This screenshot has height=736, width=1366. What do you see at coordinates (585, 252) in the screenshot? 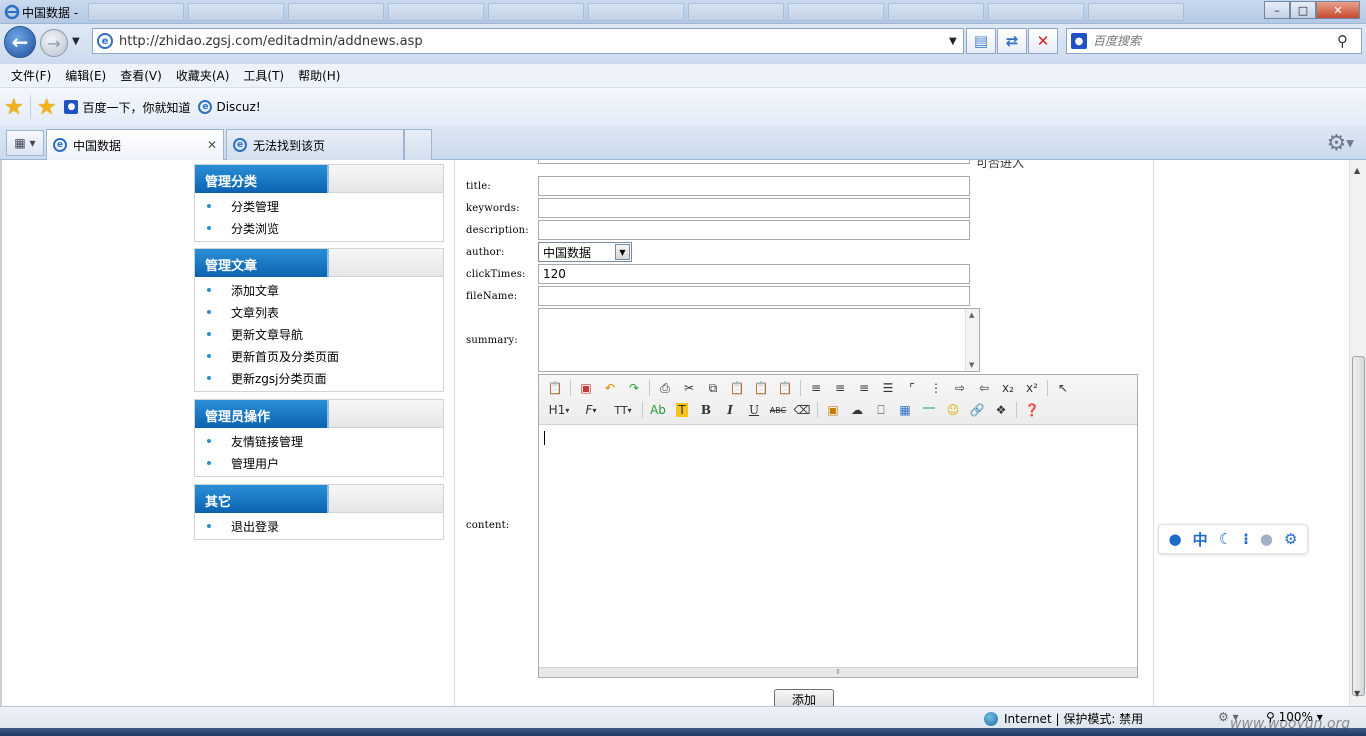
I see `author-select: 中国数据 ▼` at bounding box center [585, 252].